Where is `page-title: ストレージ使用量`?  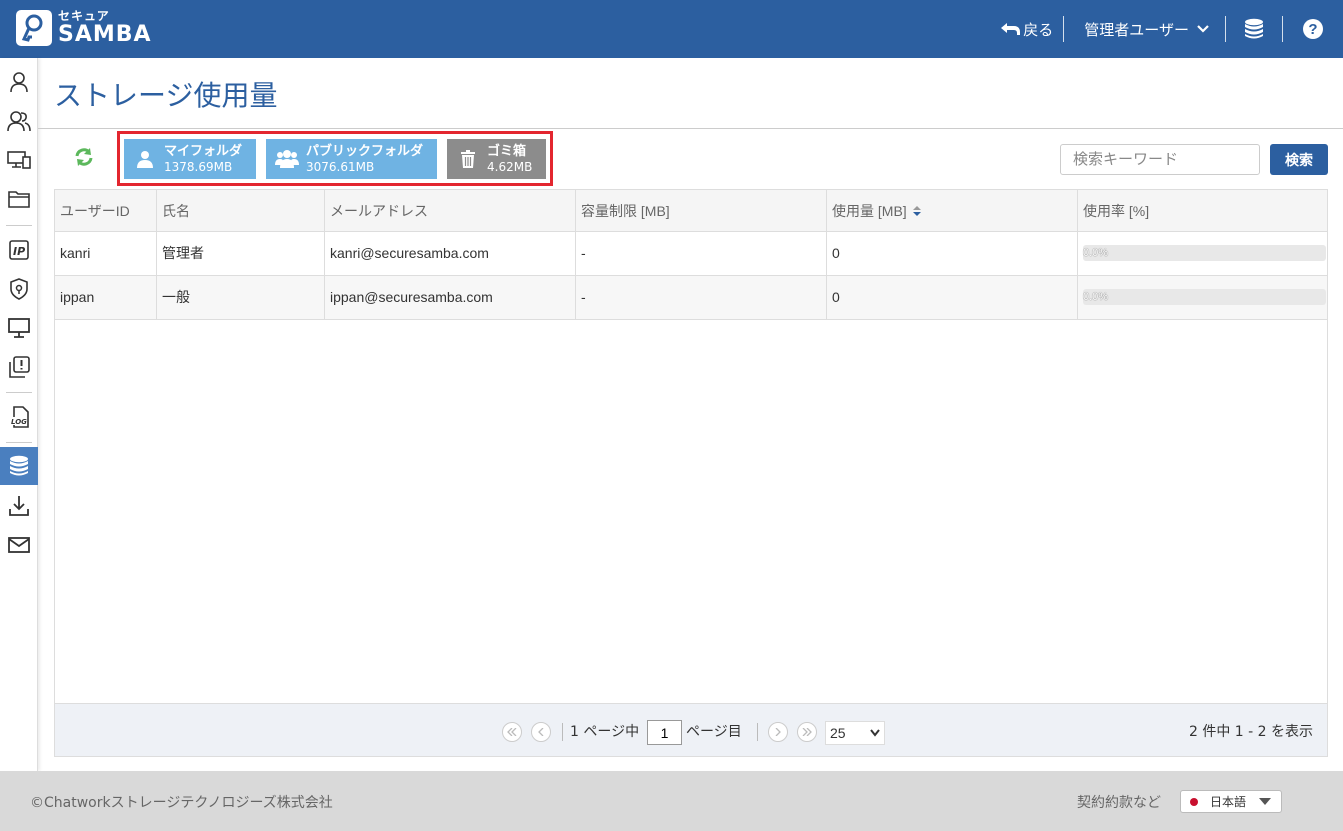 page-title: ストレージ使用量 is located at coordinates (166, 95).